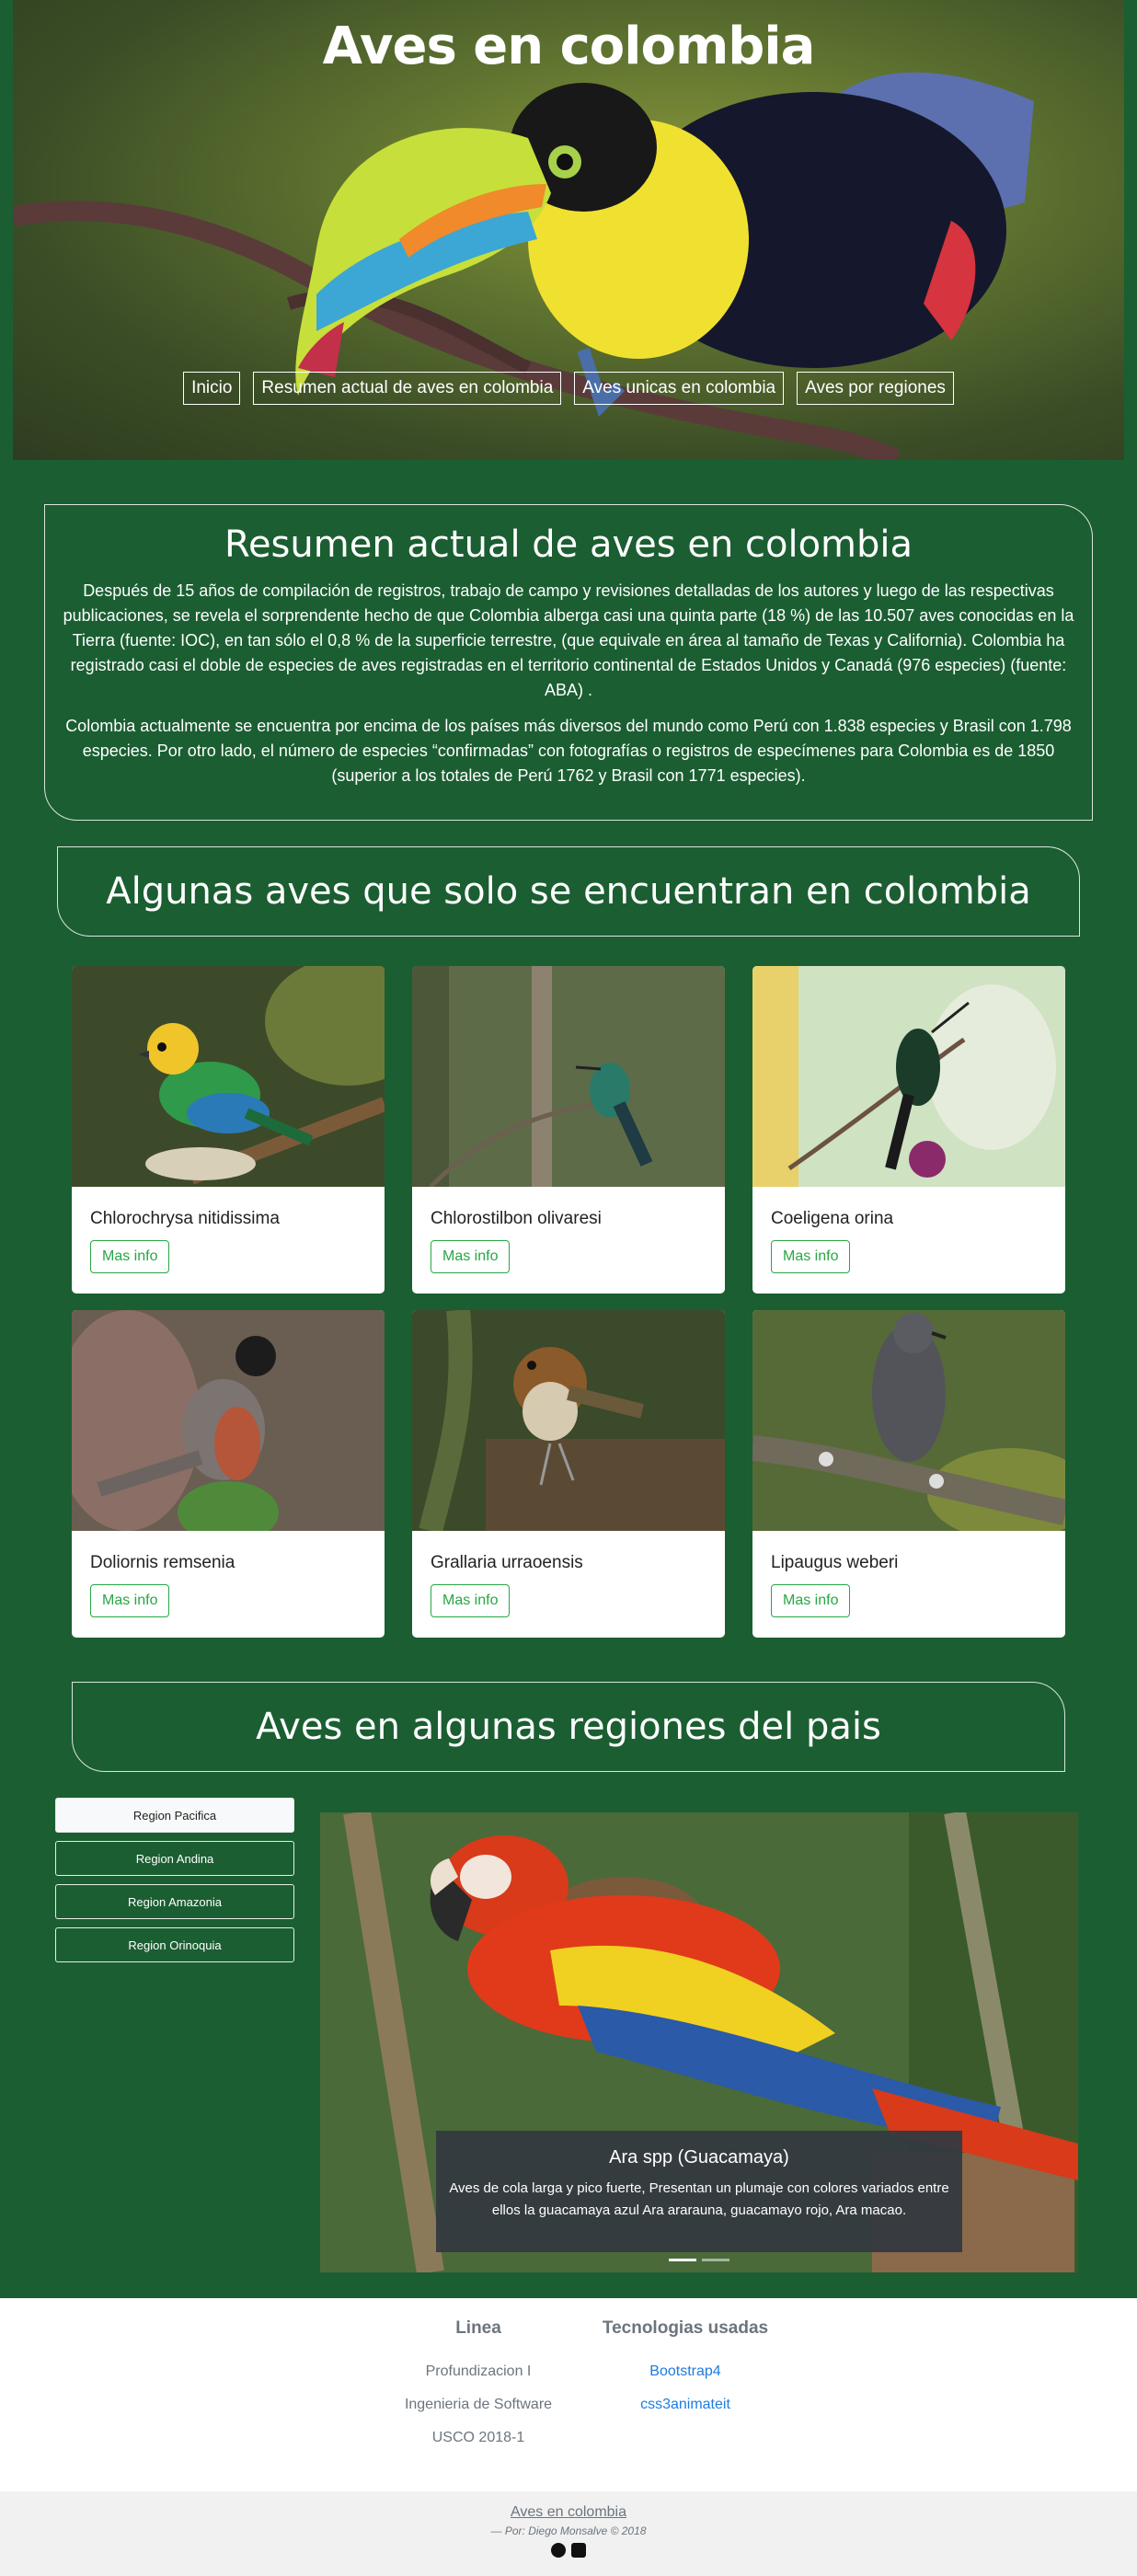 The width and height of the screenshot is (1137, 2576). What do you see at coordinates (212, 388) in the screenshot?
I see `nav-inicio: Inicio` at bounding box center [212, 388].